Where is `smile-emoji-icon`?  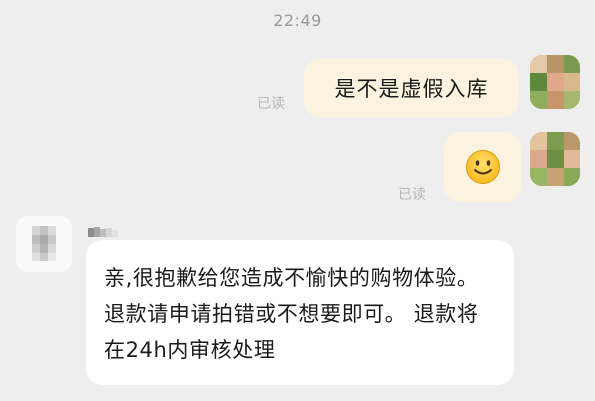 smile-emoji-icon is located at coordinates (482, 167).